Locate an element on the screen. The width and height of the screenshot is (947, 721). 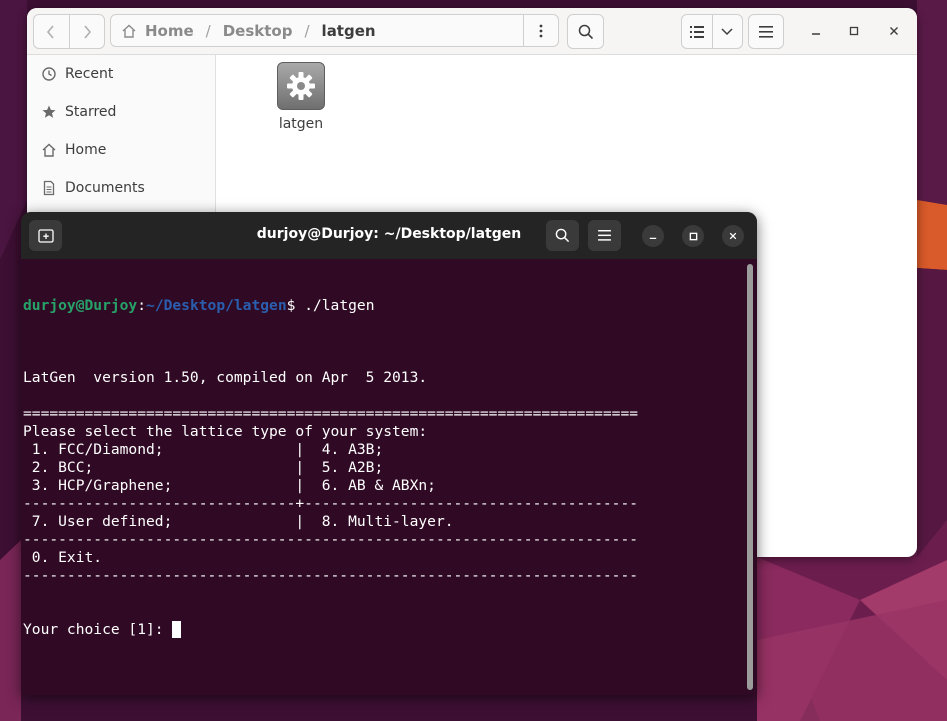
list-view-button is located at coordinates (697, 31).